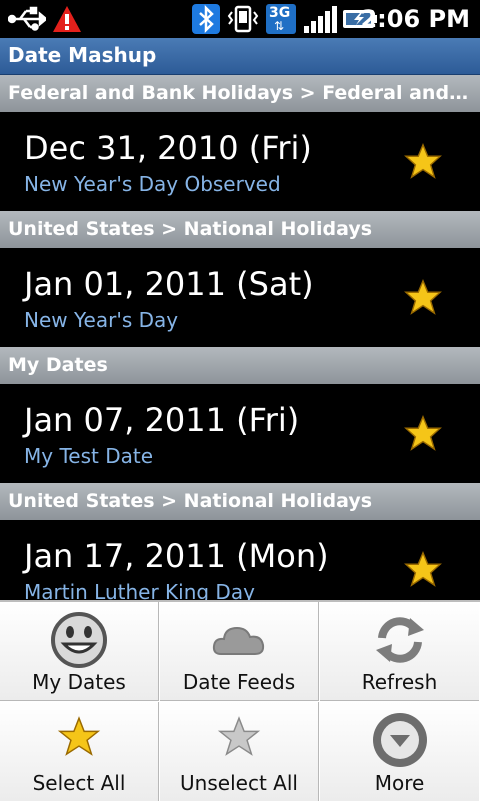 The width and height of the screenshot is (480, 802). I want to click on smiley-face-icon, so click(79, 640).